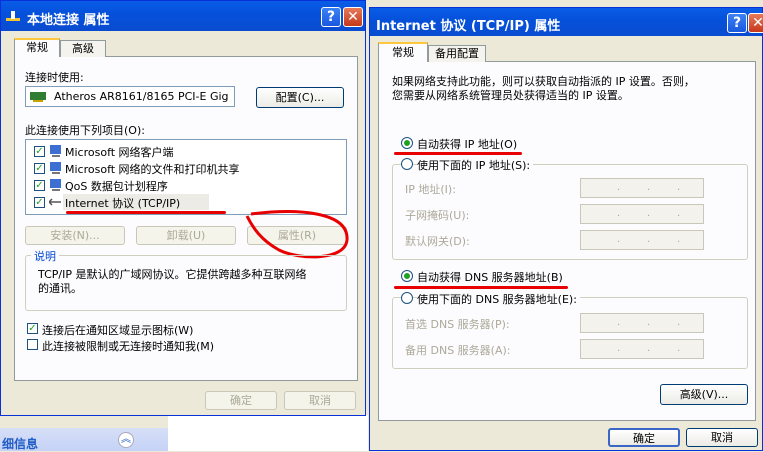 This screenshot has height=452, width=763. Describe the element at coordinates (430, 189) in the screenshot. I see `ip-address-label: IP 地址(I):` at that location.